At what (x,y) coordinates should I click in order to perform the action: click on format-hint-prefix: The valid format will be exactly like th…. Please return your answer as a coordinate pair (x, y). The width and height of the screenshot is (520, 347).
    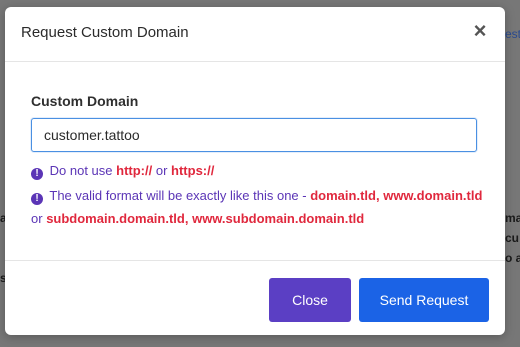
    Looking at the image, I should click on (178, 195).